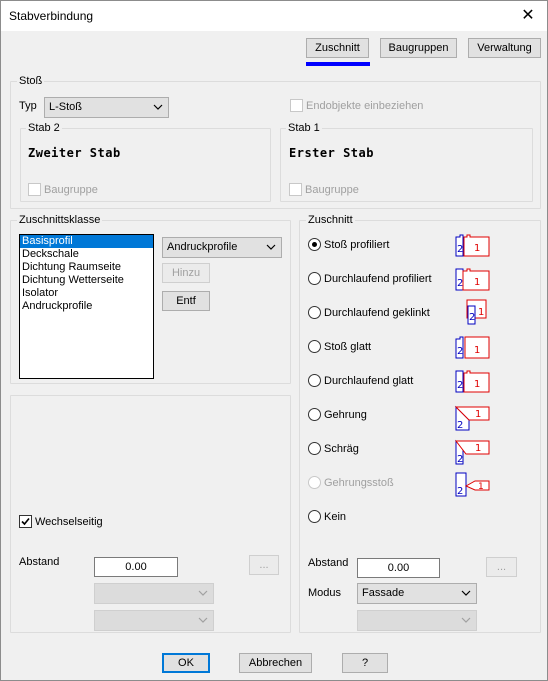  What do you see at coordinates (398, 568) in the screenshot?
I see `abstand-input-right: 0.00` at bounding box center [398, 568].